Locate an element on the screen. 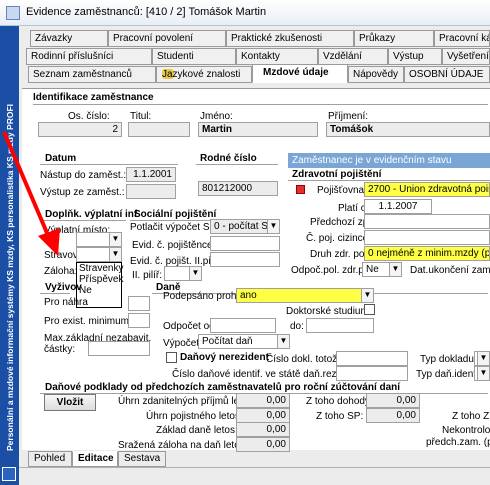 The height and width of the screenshot is (485, 490). z-toho-zp-label: Z toho ZP: is located at coordinates (471, 416).